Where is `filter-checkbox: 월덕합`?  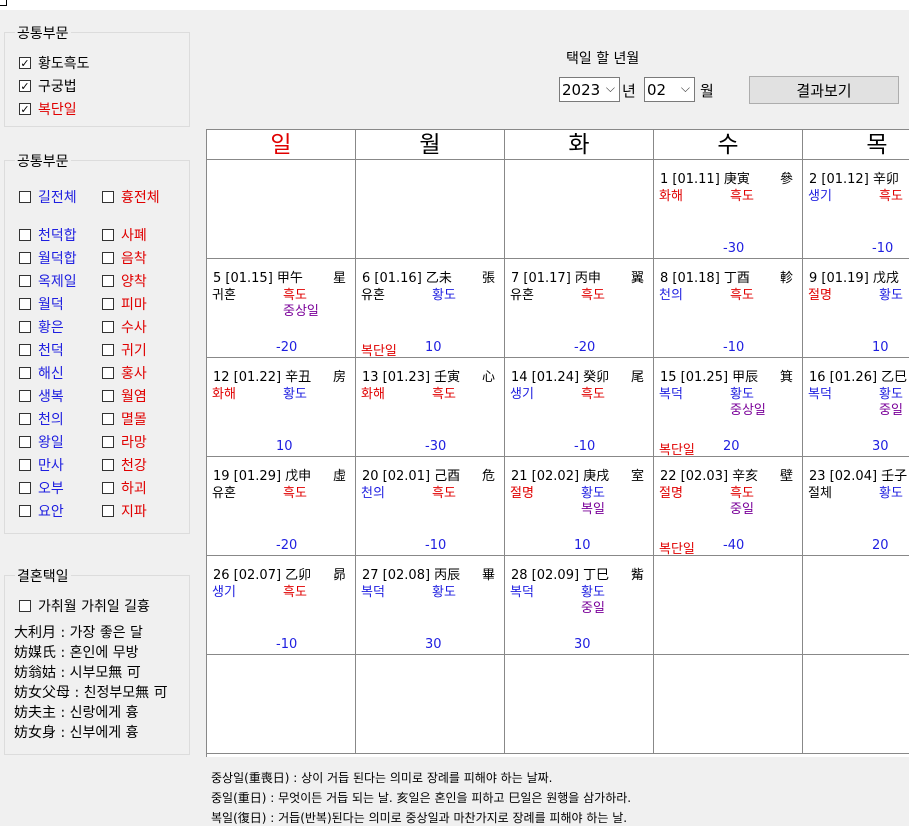
filter-checkbox: 월덕합 is located at coordinates (48, 258).